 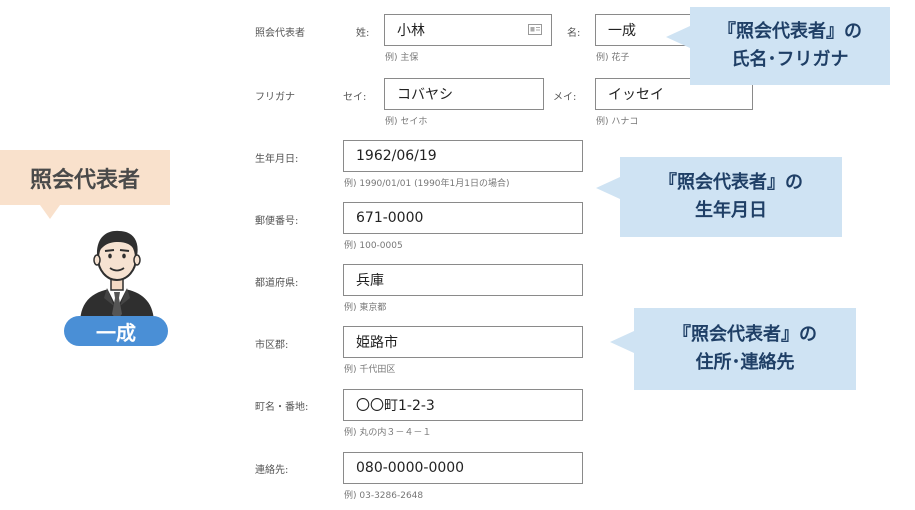 I want to click on postal-code-label: 郵便番号:, so click(x=277, y=221).